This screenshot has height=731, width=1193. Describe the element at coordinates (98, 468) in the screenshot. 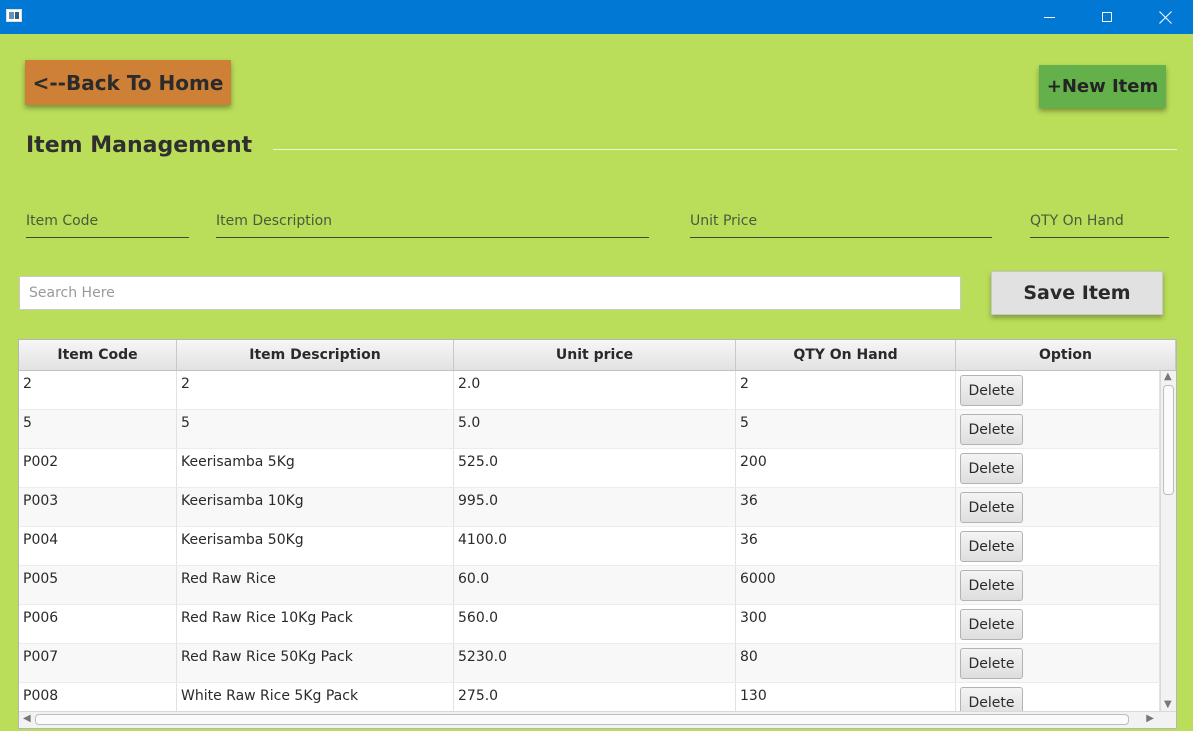

I see `cell-item-code: P002` at that location.